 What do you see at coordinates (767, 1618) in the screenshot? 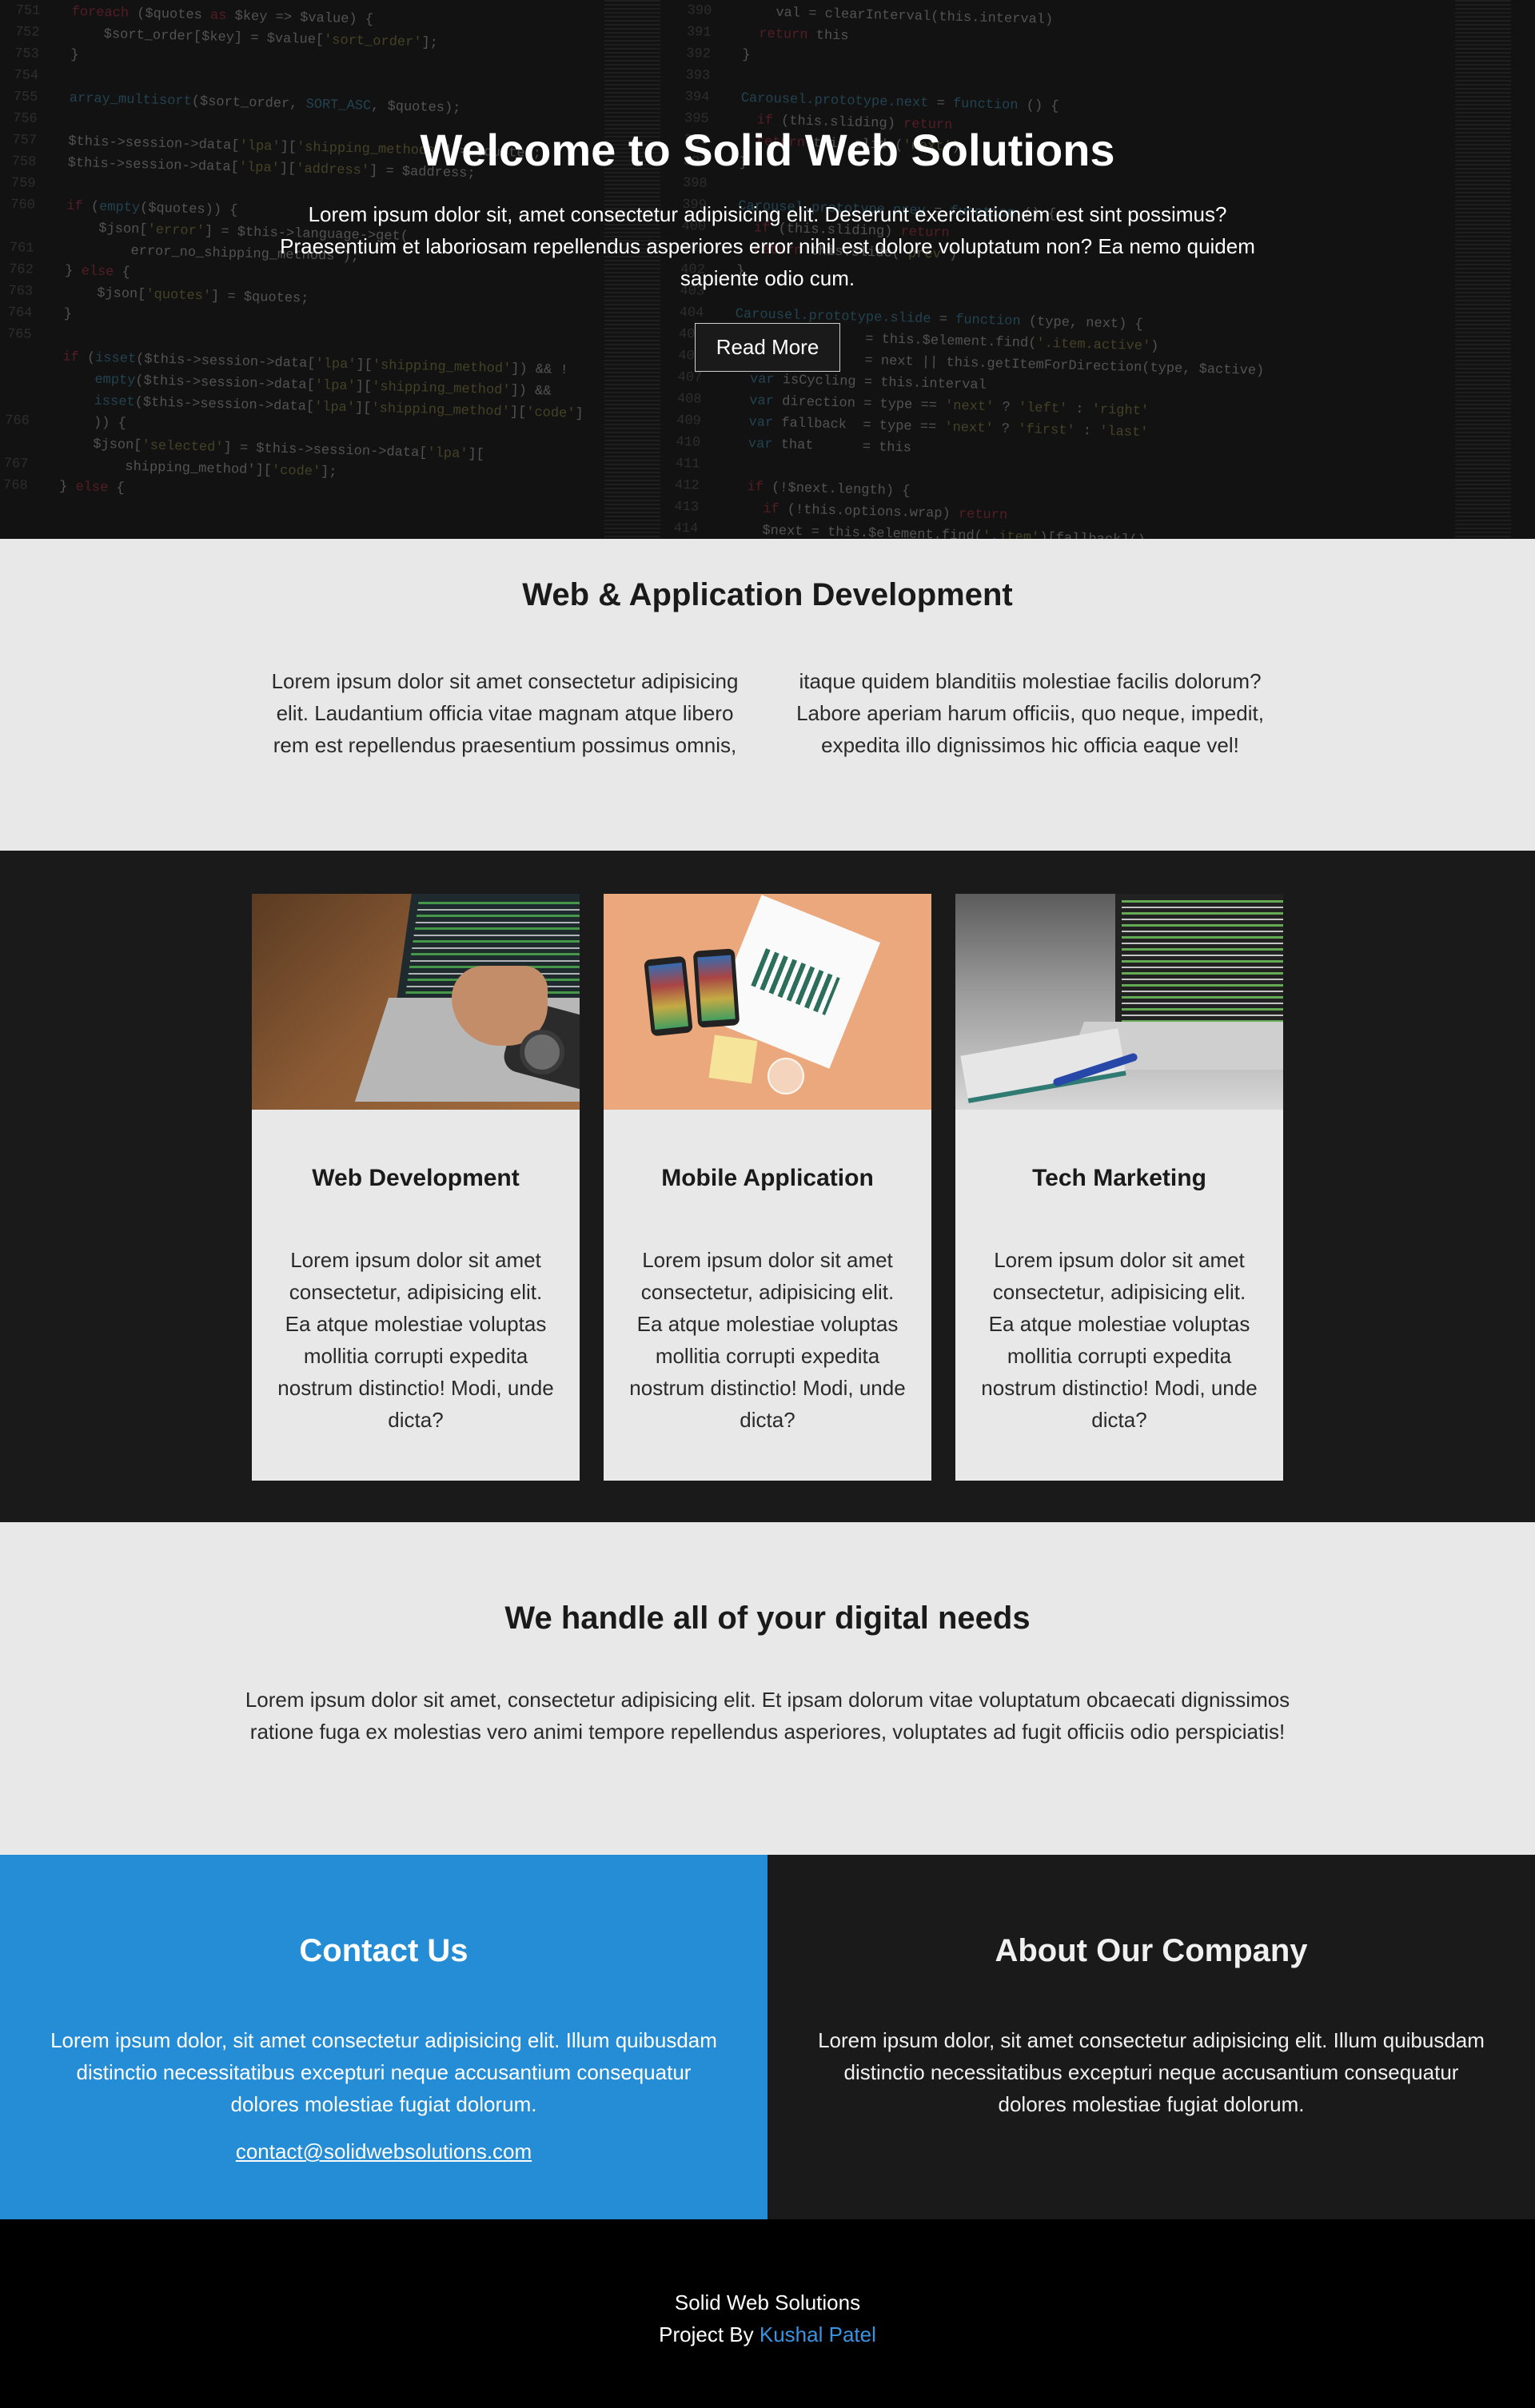
I see `digital-needs-title: We handle all of your digital needs` at bounding box center [767, 1618].